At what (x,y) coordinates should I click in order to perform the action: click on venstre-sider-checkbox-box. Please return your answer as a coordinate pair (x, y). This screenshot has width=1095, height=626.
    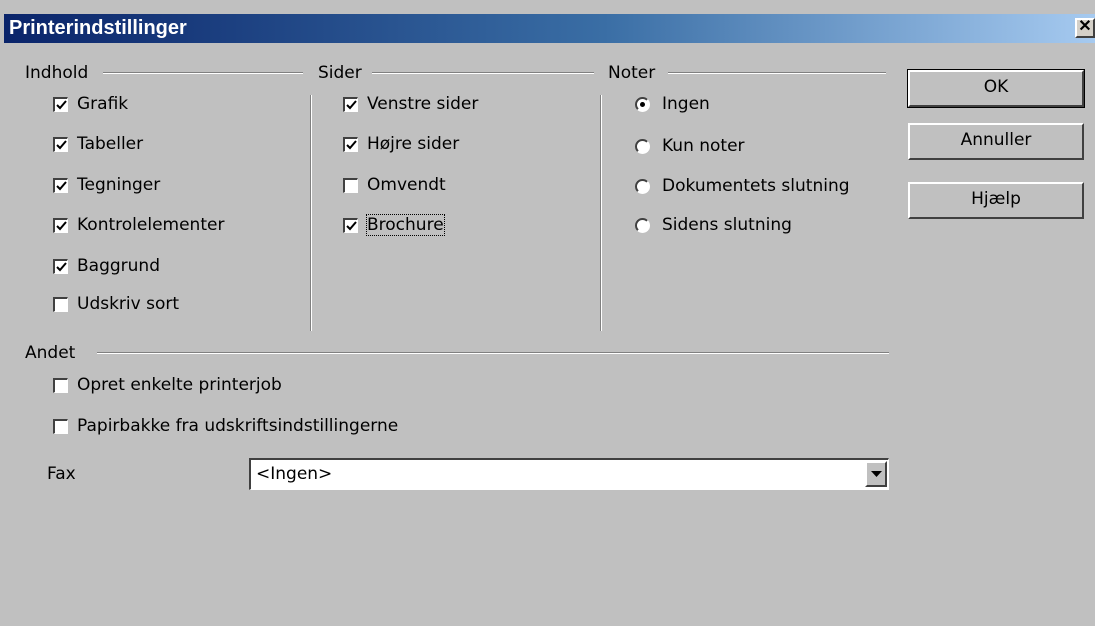
    Looking at the image, I should click on (350, 104).